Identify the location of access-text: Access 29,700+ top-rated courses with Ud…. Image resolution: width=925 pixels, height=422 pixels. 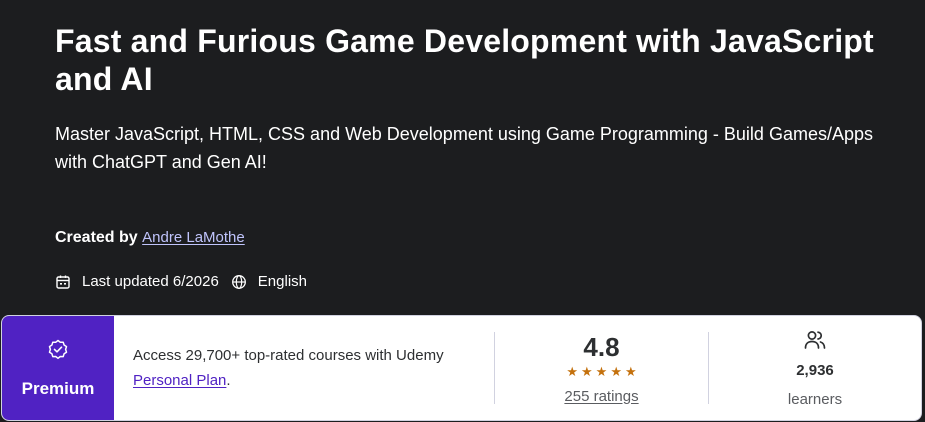
(288, 355).